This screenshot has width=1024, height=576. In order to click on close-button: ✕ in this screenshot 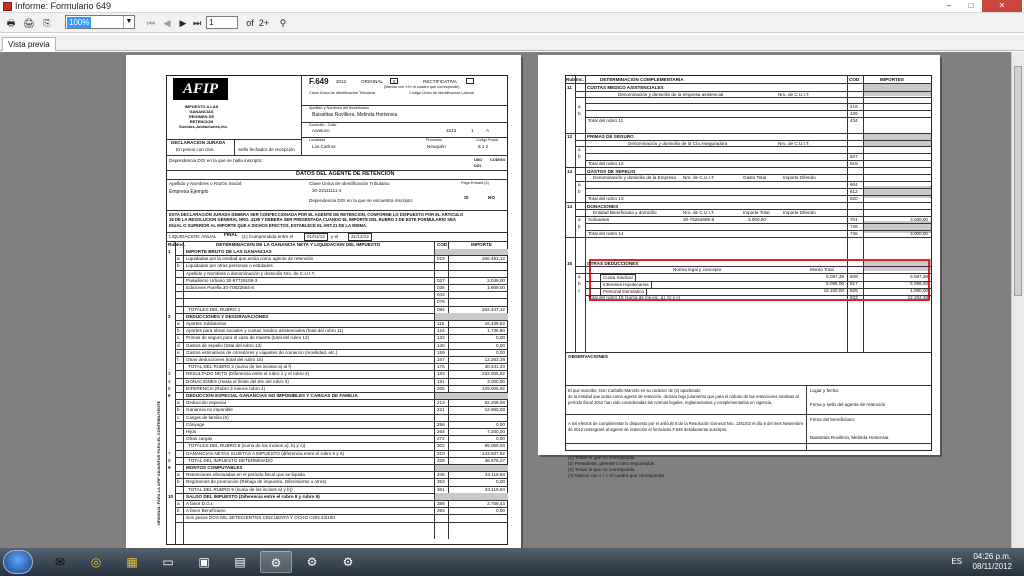, I will do `click(1002, 6)`.